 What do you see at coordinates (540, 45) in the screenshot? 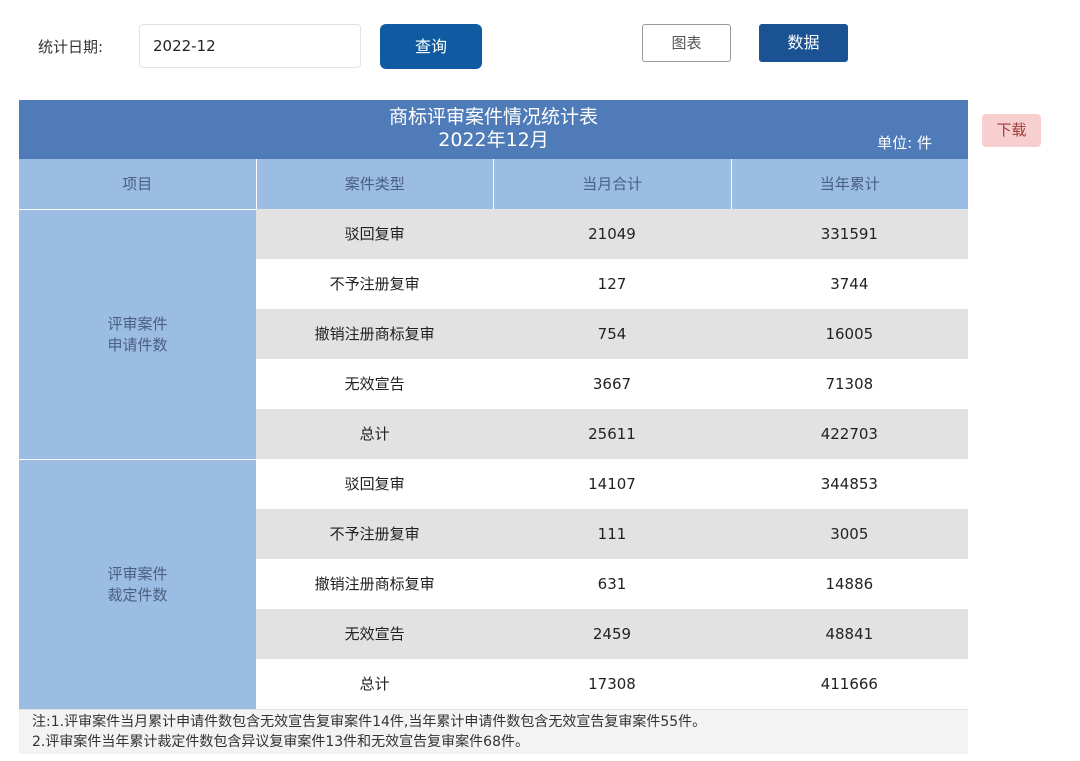
I see `toolbar: 统计日期: 2022-12 查询 图表 数据` at bounding box center [540, 45].